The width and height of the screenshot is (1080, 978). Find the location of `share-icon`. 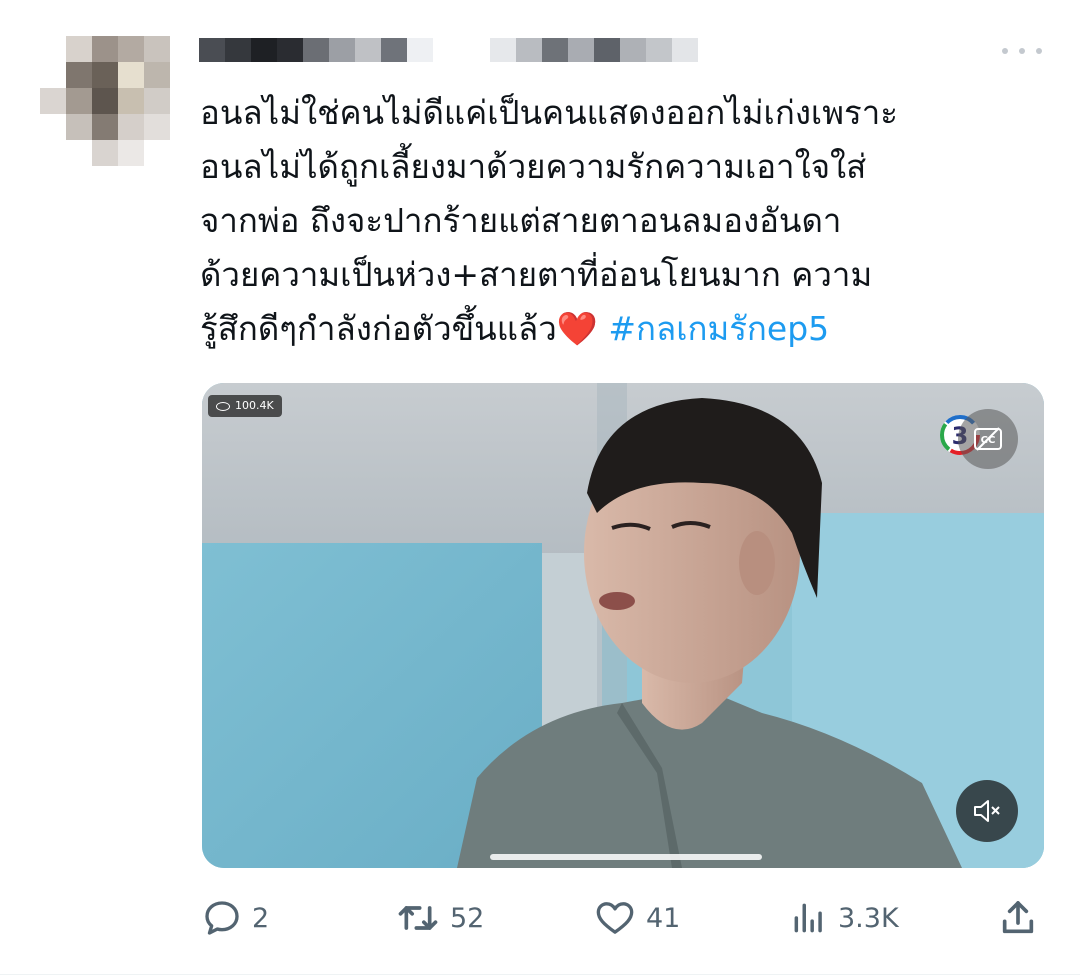

share-icon is located at coordinates (1018, 917).